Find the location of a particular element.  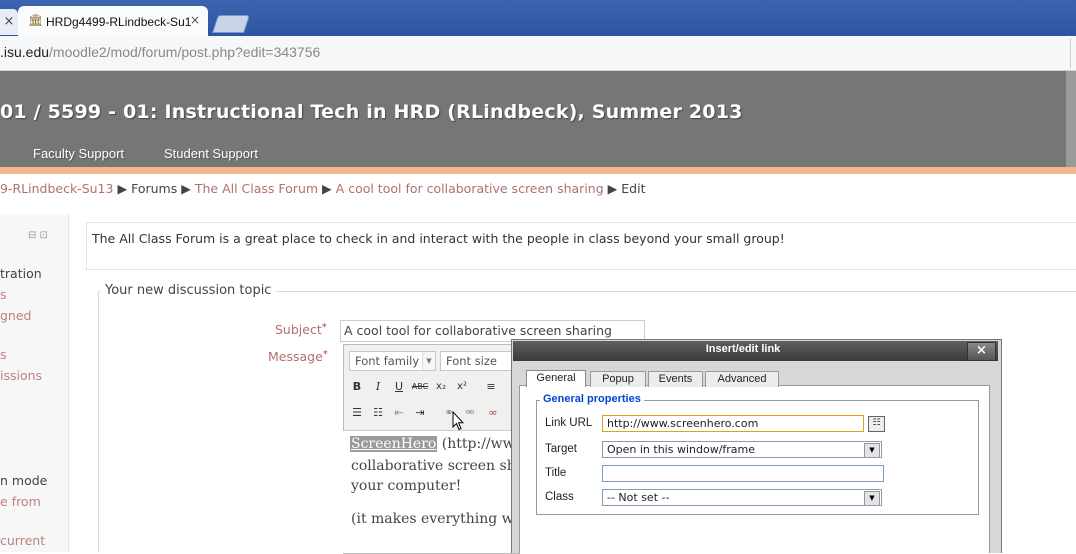

align-left-icon: ≡ is located at coordinates (491, 387).